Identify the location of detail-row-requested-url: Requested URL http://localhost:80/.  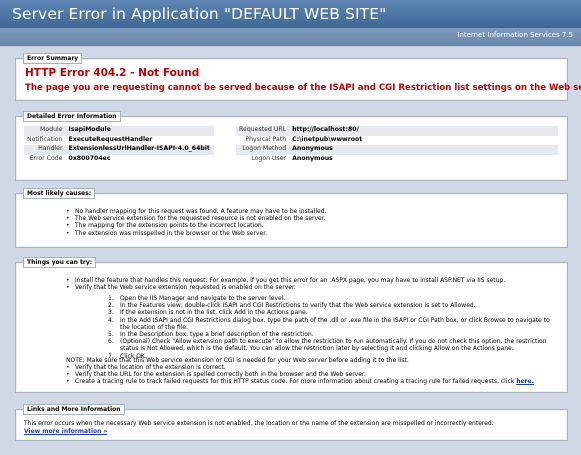
(397, 131).